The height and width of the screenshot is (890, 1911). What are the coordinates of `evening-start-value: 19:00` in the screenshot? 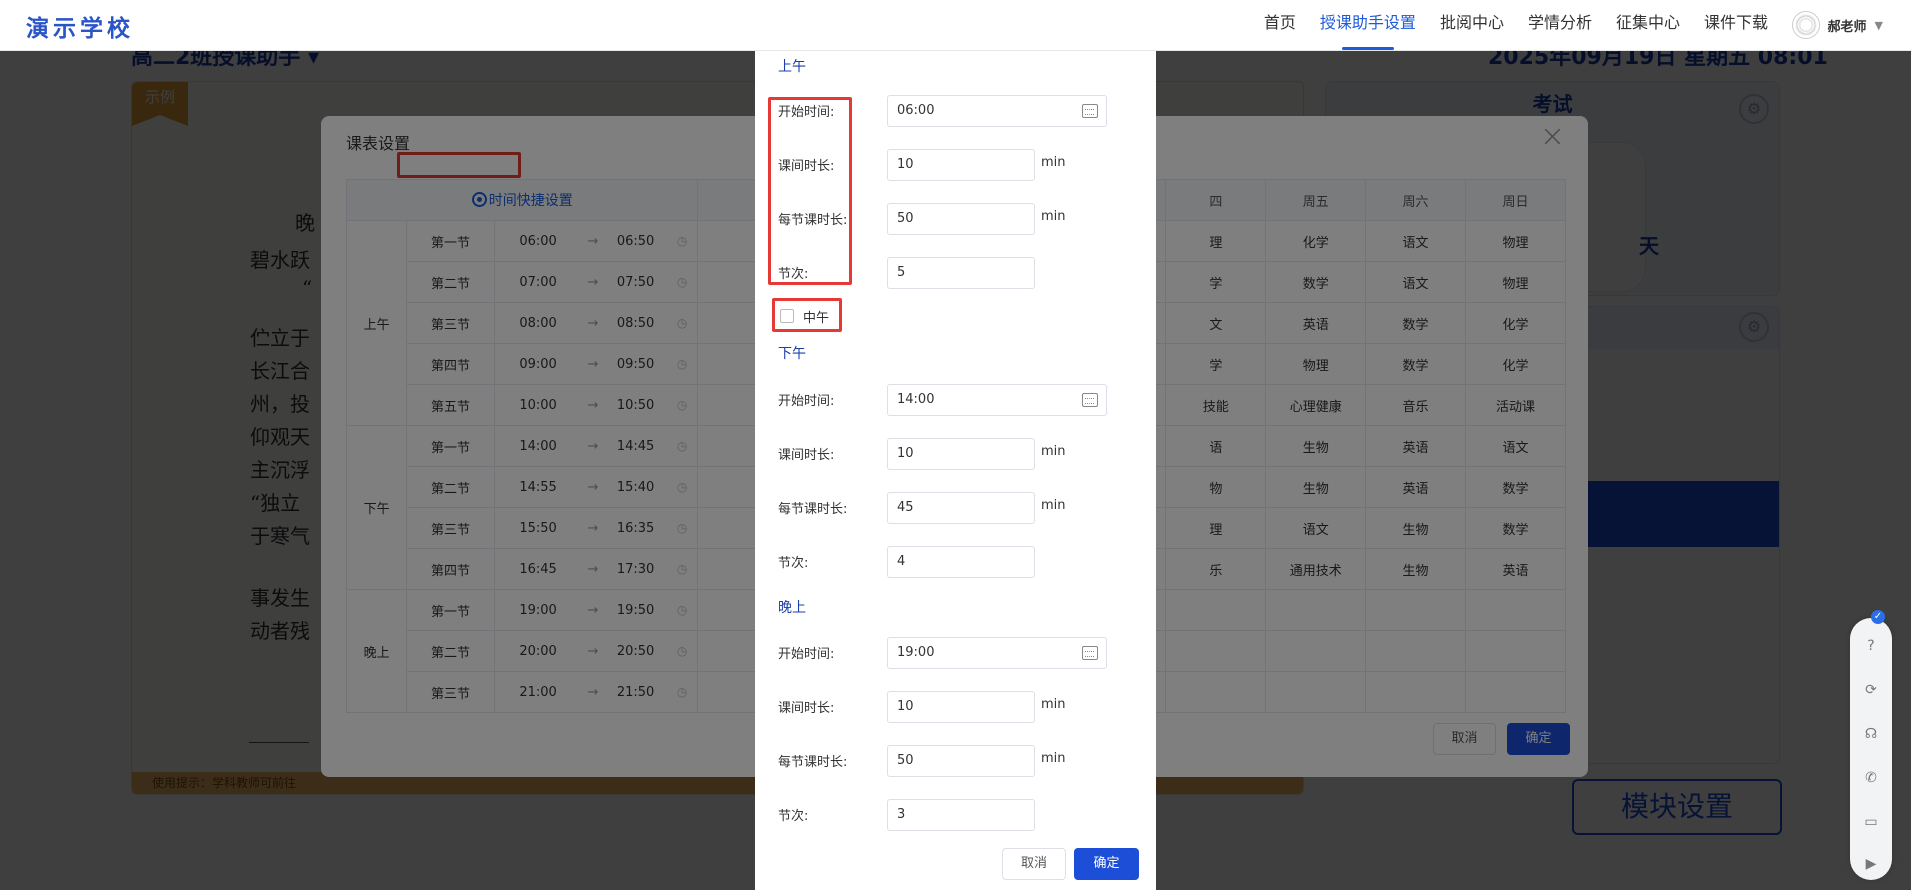 It's located at (916, 652).